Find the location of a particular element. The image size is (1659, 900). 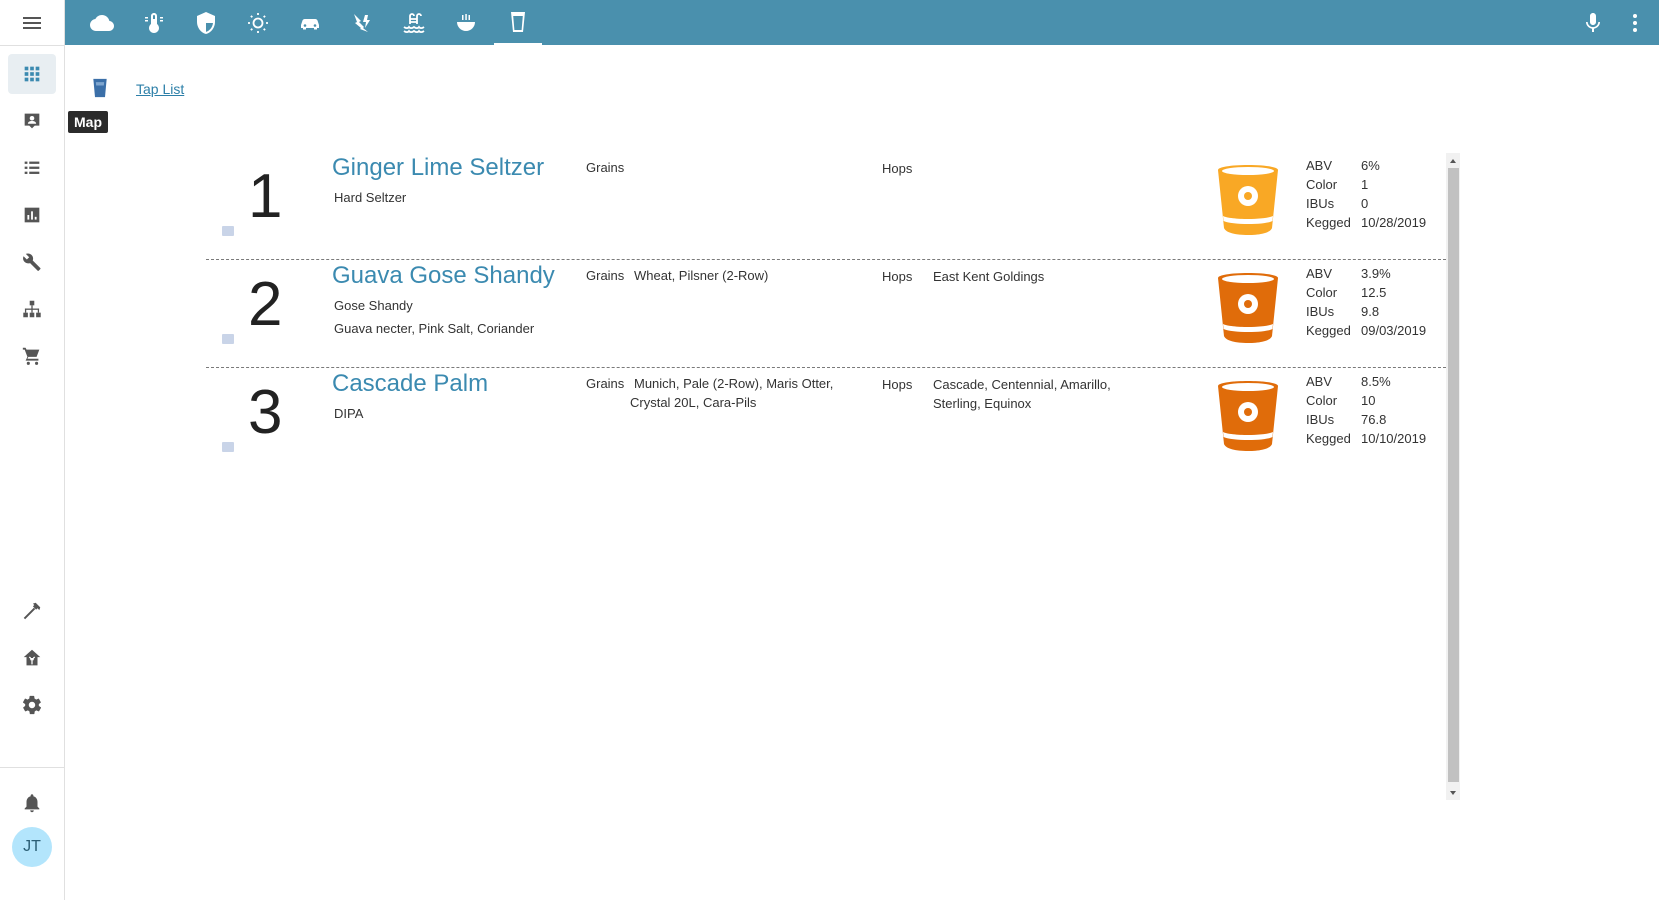

sidebar-item-developer is located at coordinates (32, 611).